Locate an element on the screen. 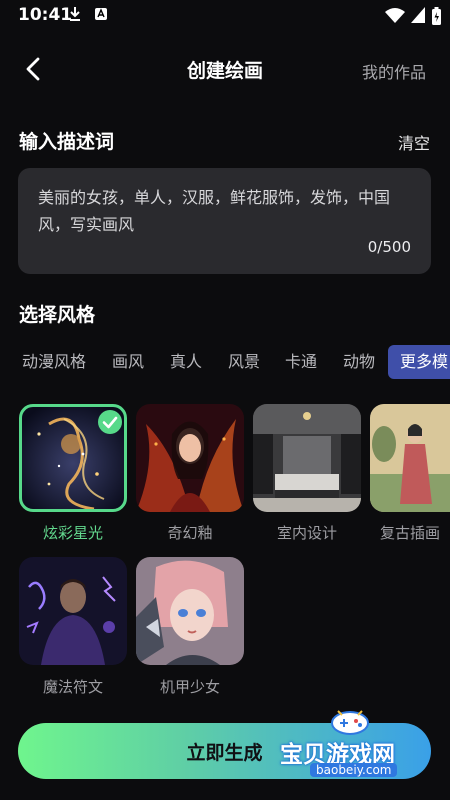 The width and height of the screenshot is (450, 800). tab-more-models: 更多模 is located at coordinates (419, 362).